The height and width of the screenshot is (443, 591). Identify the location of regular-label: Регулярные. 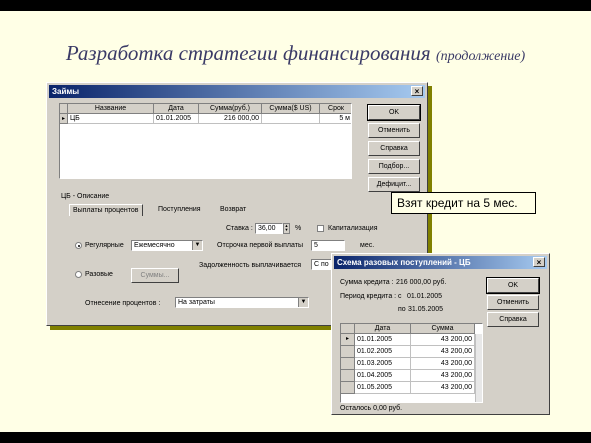
(104, 245).